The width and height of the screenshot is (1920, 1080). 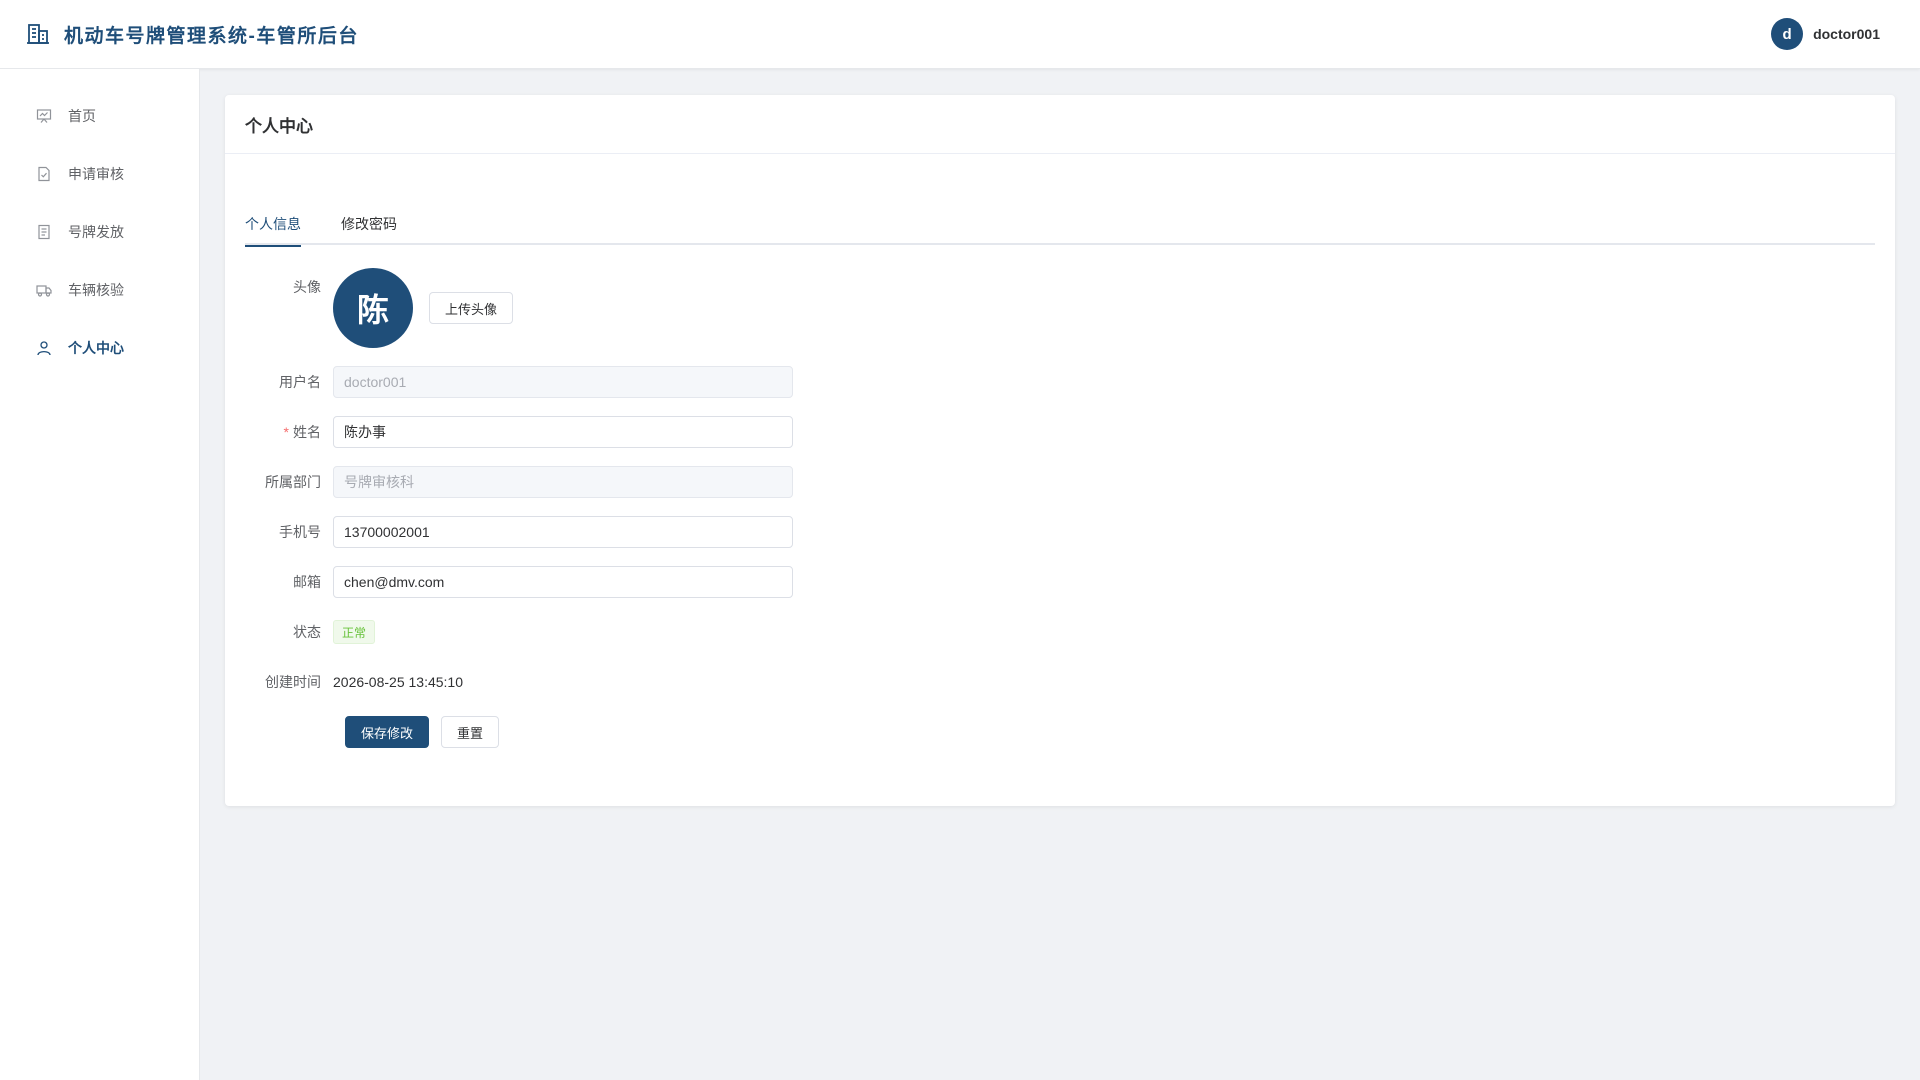 I want to click on phone-row: 手机号, so click(x=509, y=532).